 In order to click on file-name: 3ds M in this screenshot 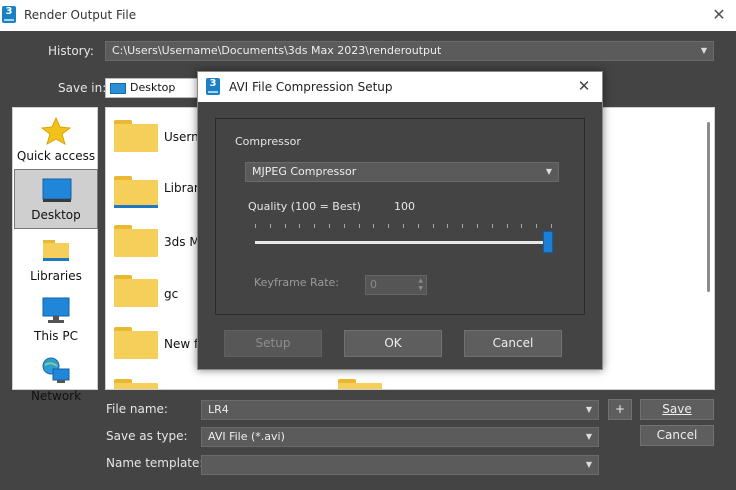, I will do `click(182, 242)`.